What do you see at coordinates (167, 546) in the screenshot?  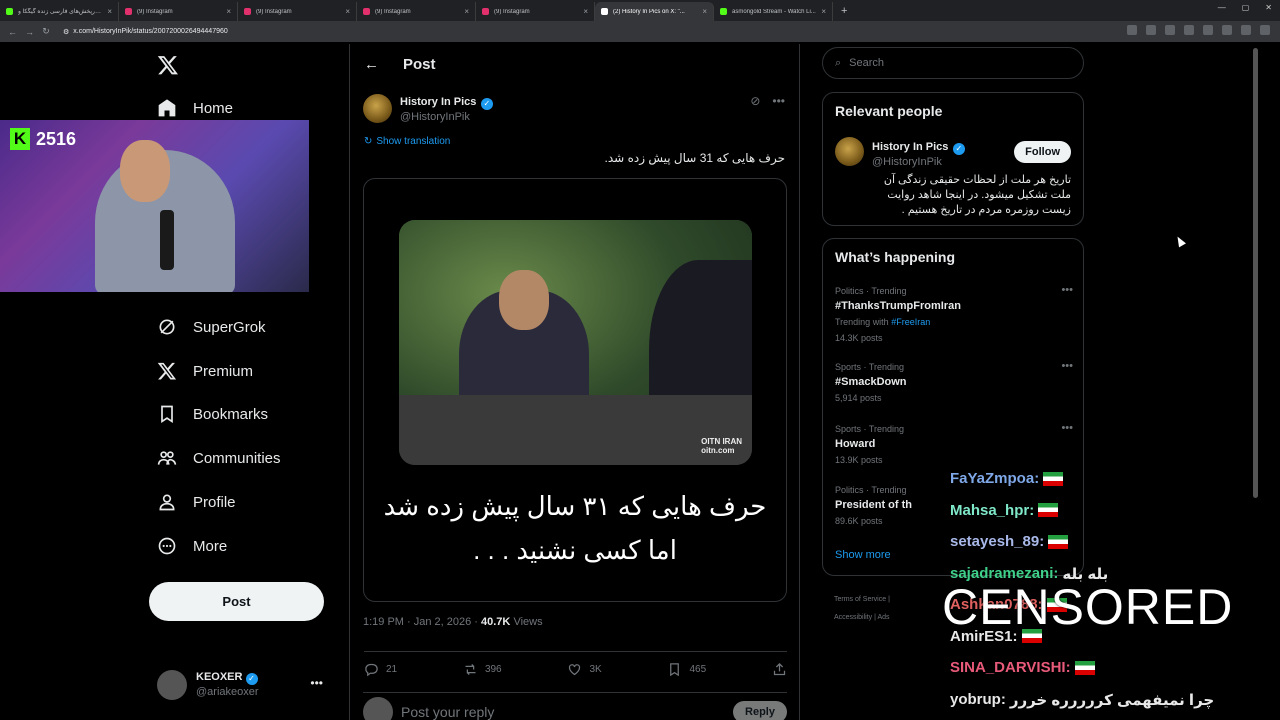 I see `more-circle-icon` at bounding box center [167, 546].